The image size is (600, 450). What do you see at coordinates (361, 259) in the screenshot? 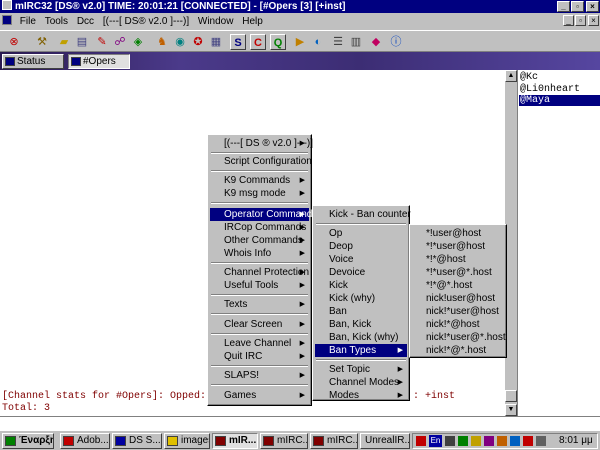
I see `menu-item-voice: Voice` at bounding box center [361, 259].